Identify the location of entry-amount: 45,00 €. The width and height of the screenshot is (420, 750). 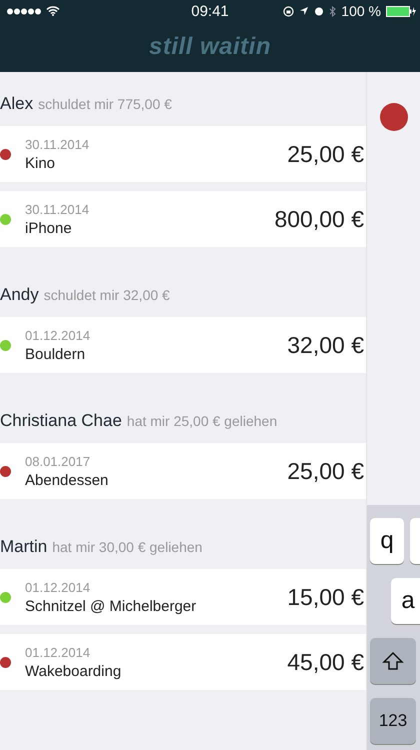
(325, 662).